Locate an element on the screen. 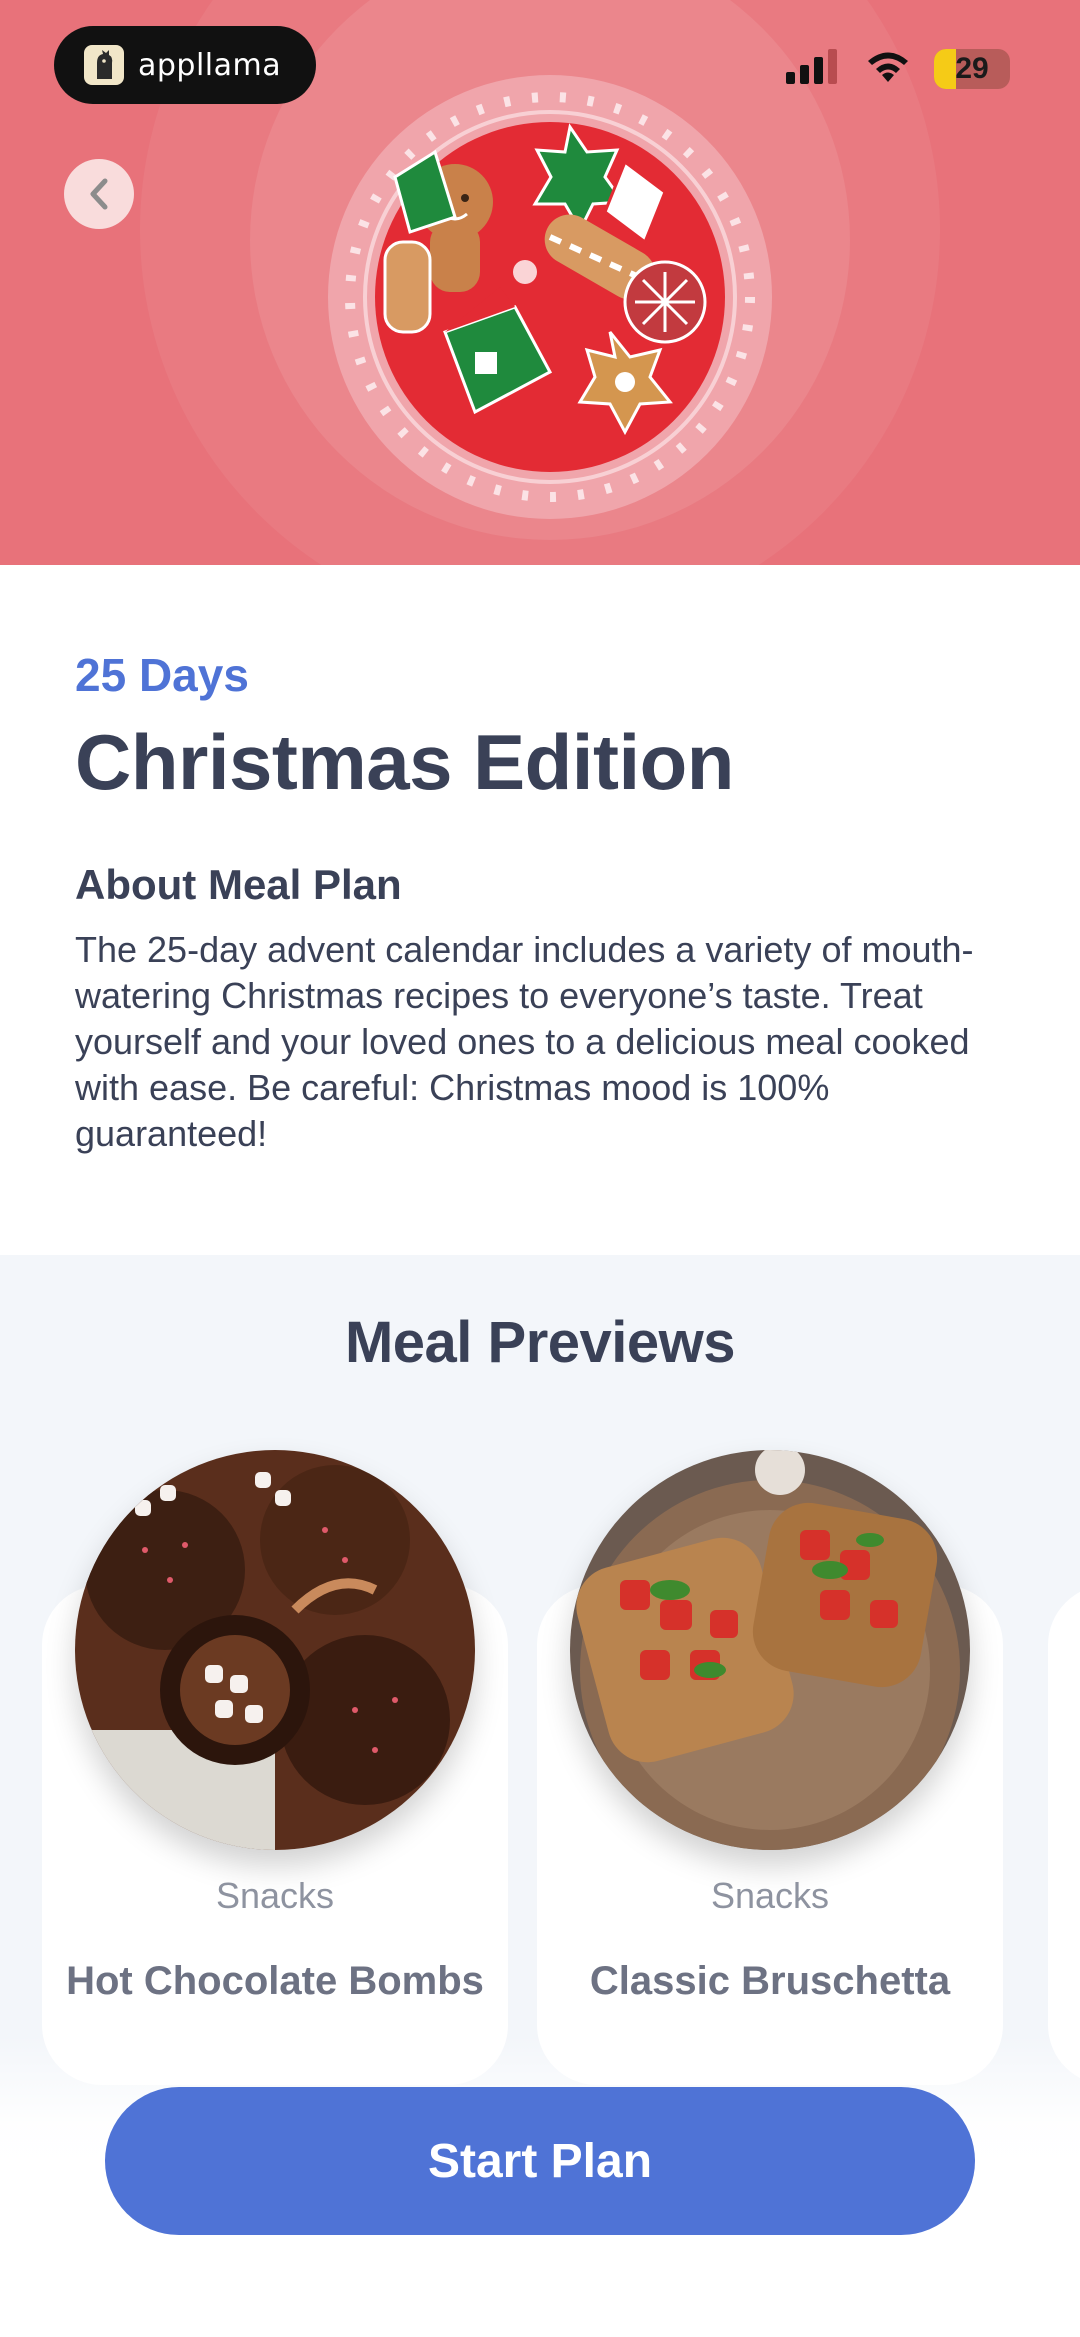 This screenshot has height=2337, width=1080. meal-name: Hot Chocolate Bombs is located at coordinates (275, 1981).